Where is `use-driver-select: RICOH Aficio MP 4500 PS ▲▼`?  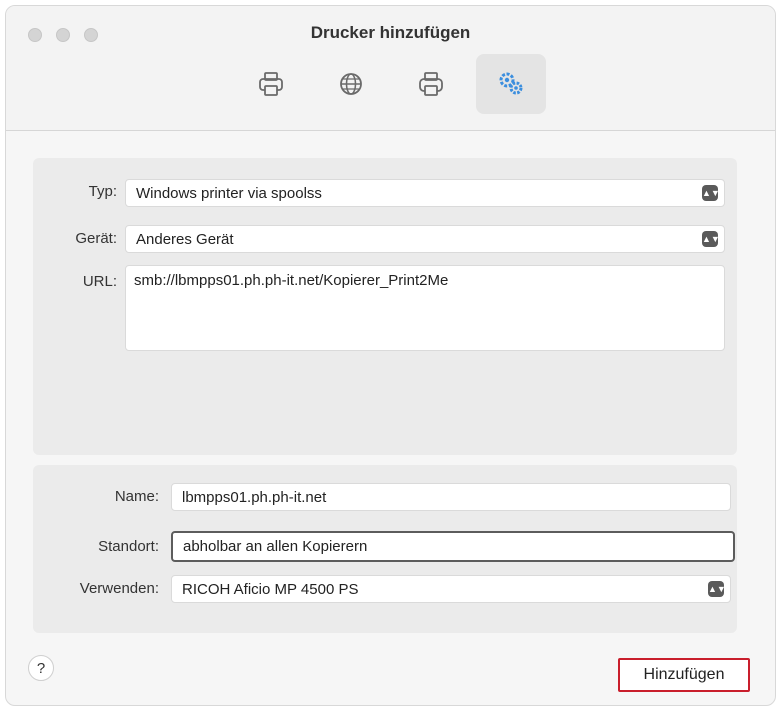
use-driver-select: RICOH Aficio MP 4500 PS ▲▼ is located at coordinates (451, 589).